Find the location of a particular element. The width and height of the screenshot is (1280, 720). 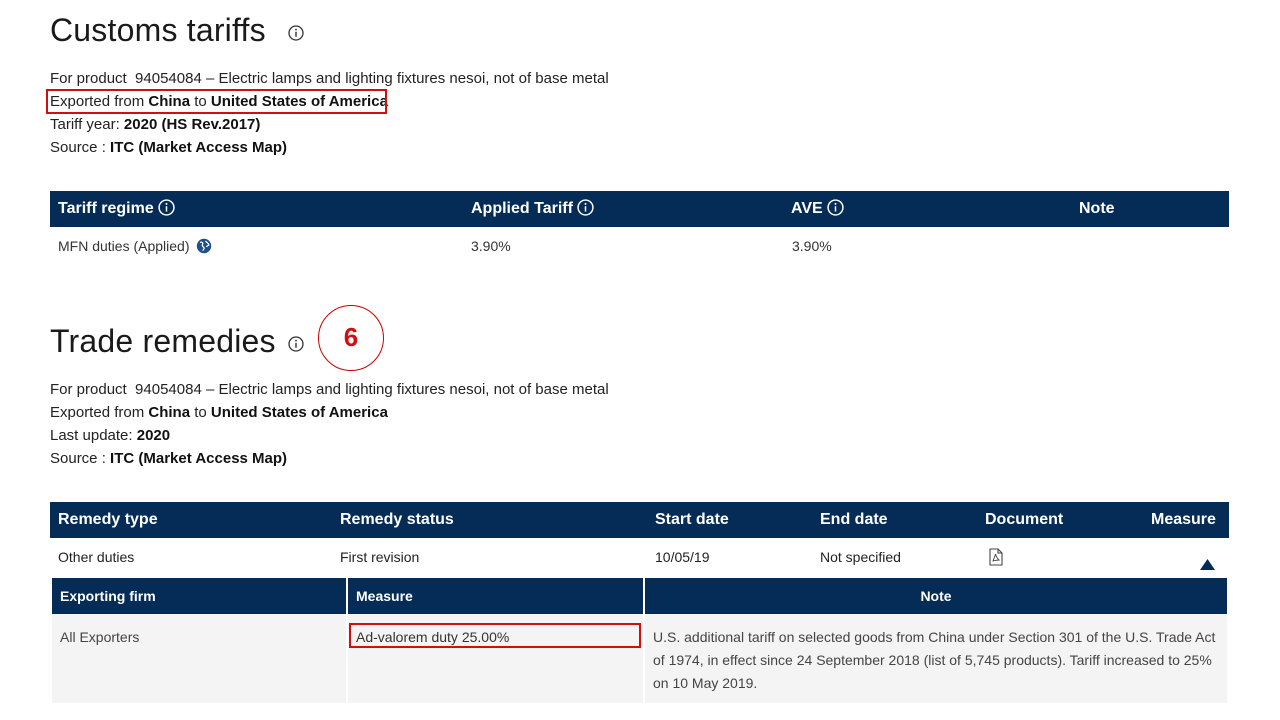

ave-cell: 3.90% is located at coordinates (812, 246).